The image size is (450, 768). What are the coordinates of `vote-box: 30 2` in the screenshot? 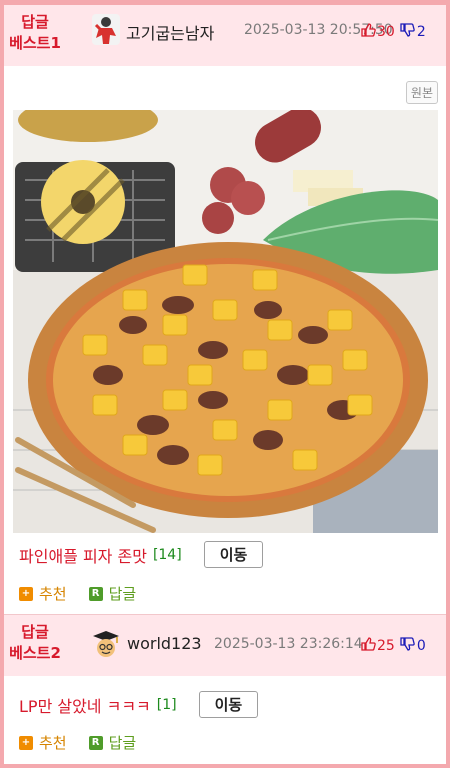 It's located at (393, 32).